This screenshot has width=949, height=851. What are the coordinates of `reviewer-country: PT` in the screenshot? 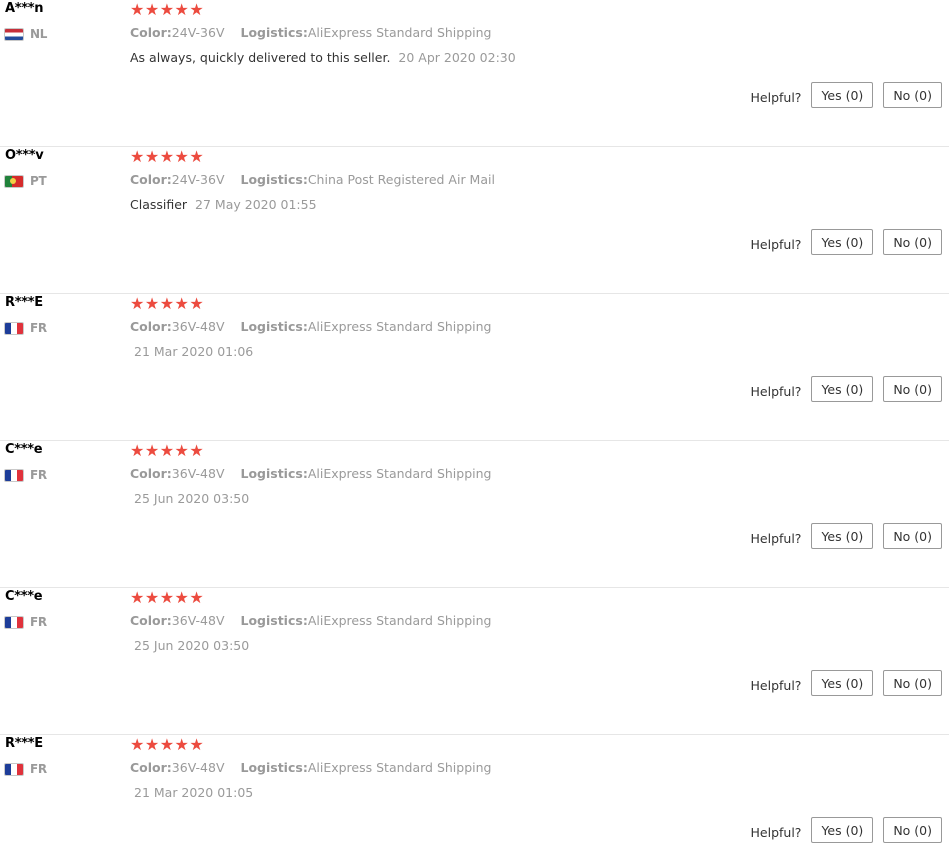 It's located at (25, 181).